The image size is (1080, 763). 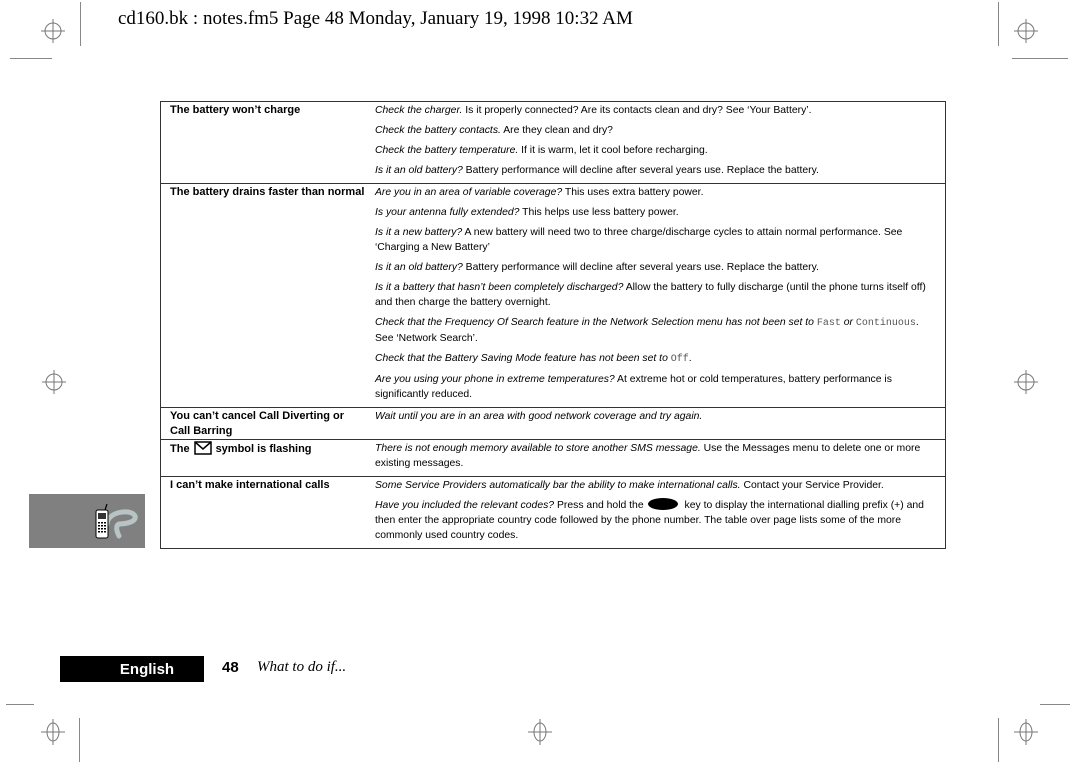 What do you see at coordinates (419, 110) in the screenshot?
I see `solution-lead: Check the charger.` at bounding box center [419, 110].